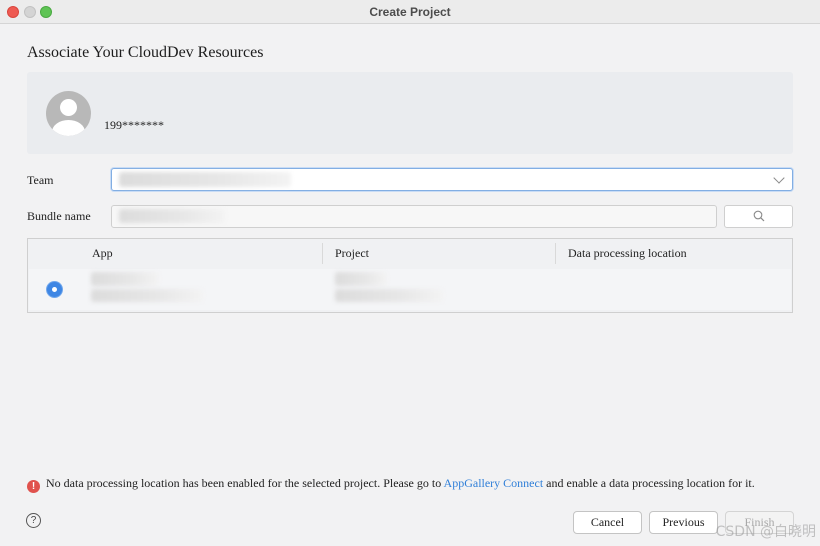 This screenshot has width=820, height=546. I want to click on account-name: 199*******, so click(134, 125).